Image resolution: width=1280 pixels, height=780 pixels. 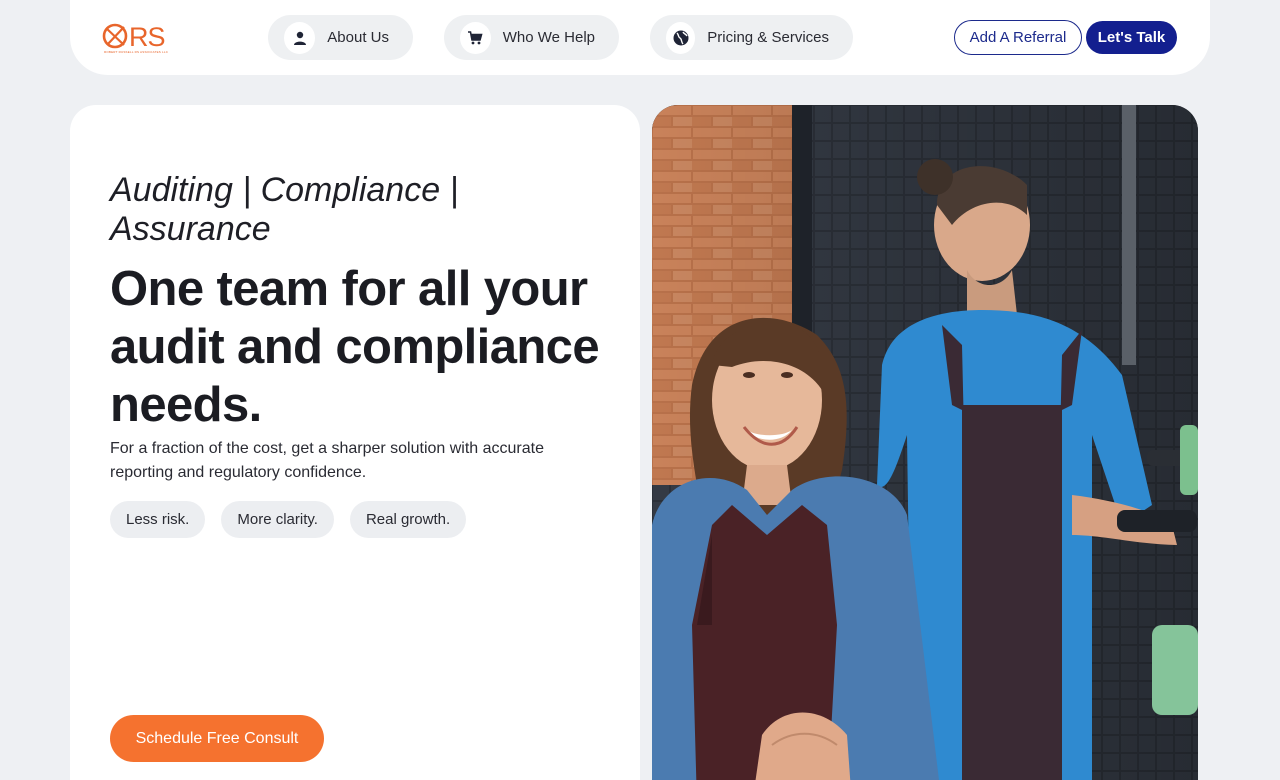 What do you see at coordinates (1018, 37) in the screenshot?
I see `add-referral-button: Add A Referral` at bounding box center [1018, 37].